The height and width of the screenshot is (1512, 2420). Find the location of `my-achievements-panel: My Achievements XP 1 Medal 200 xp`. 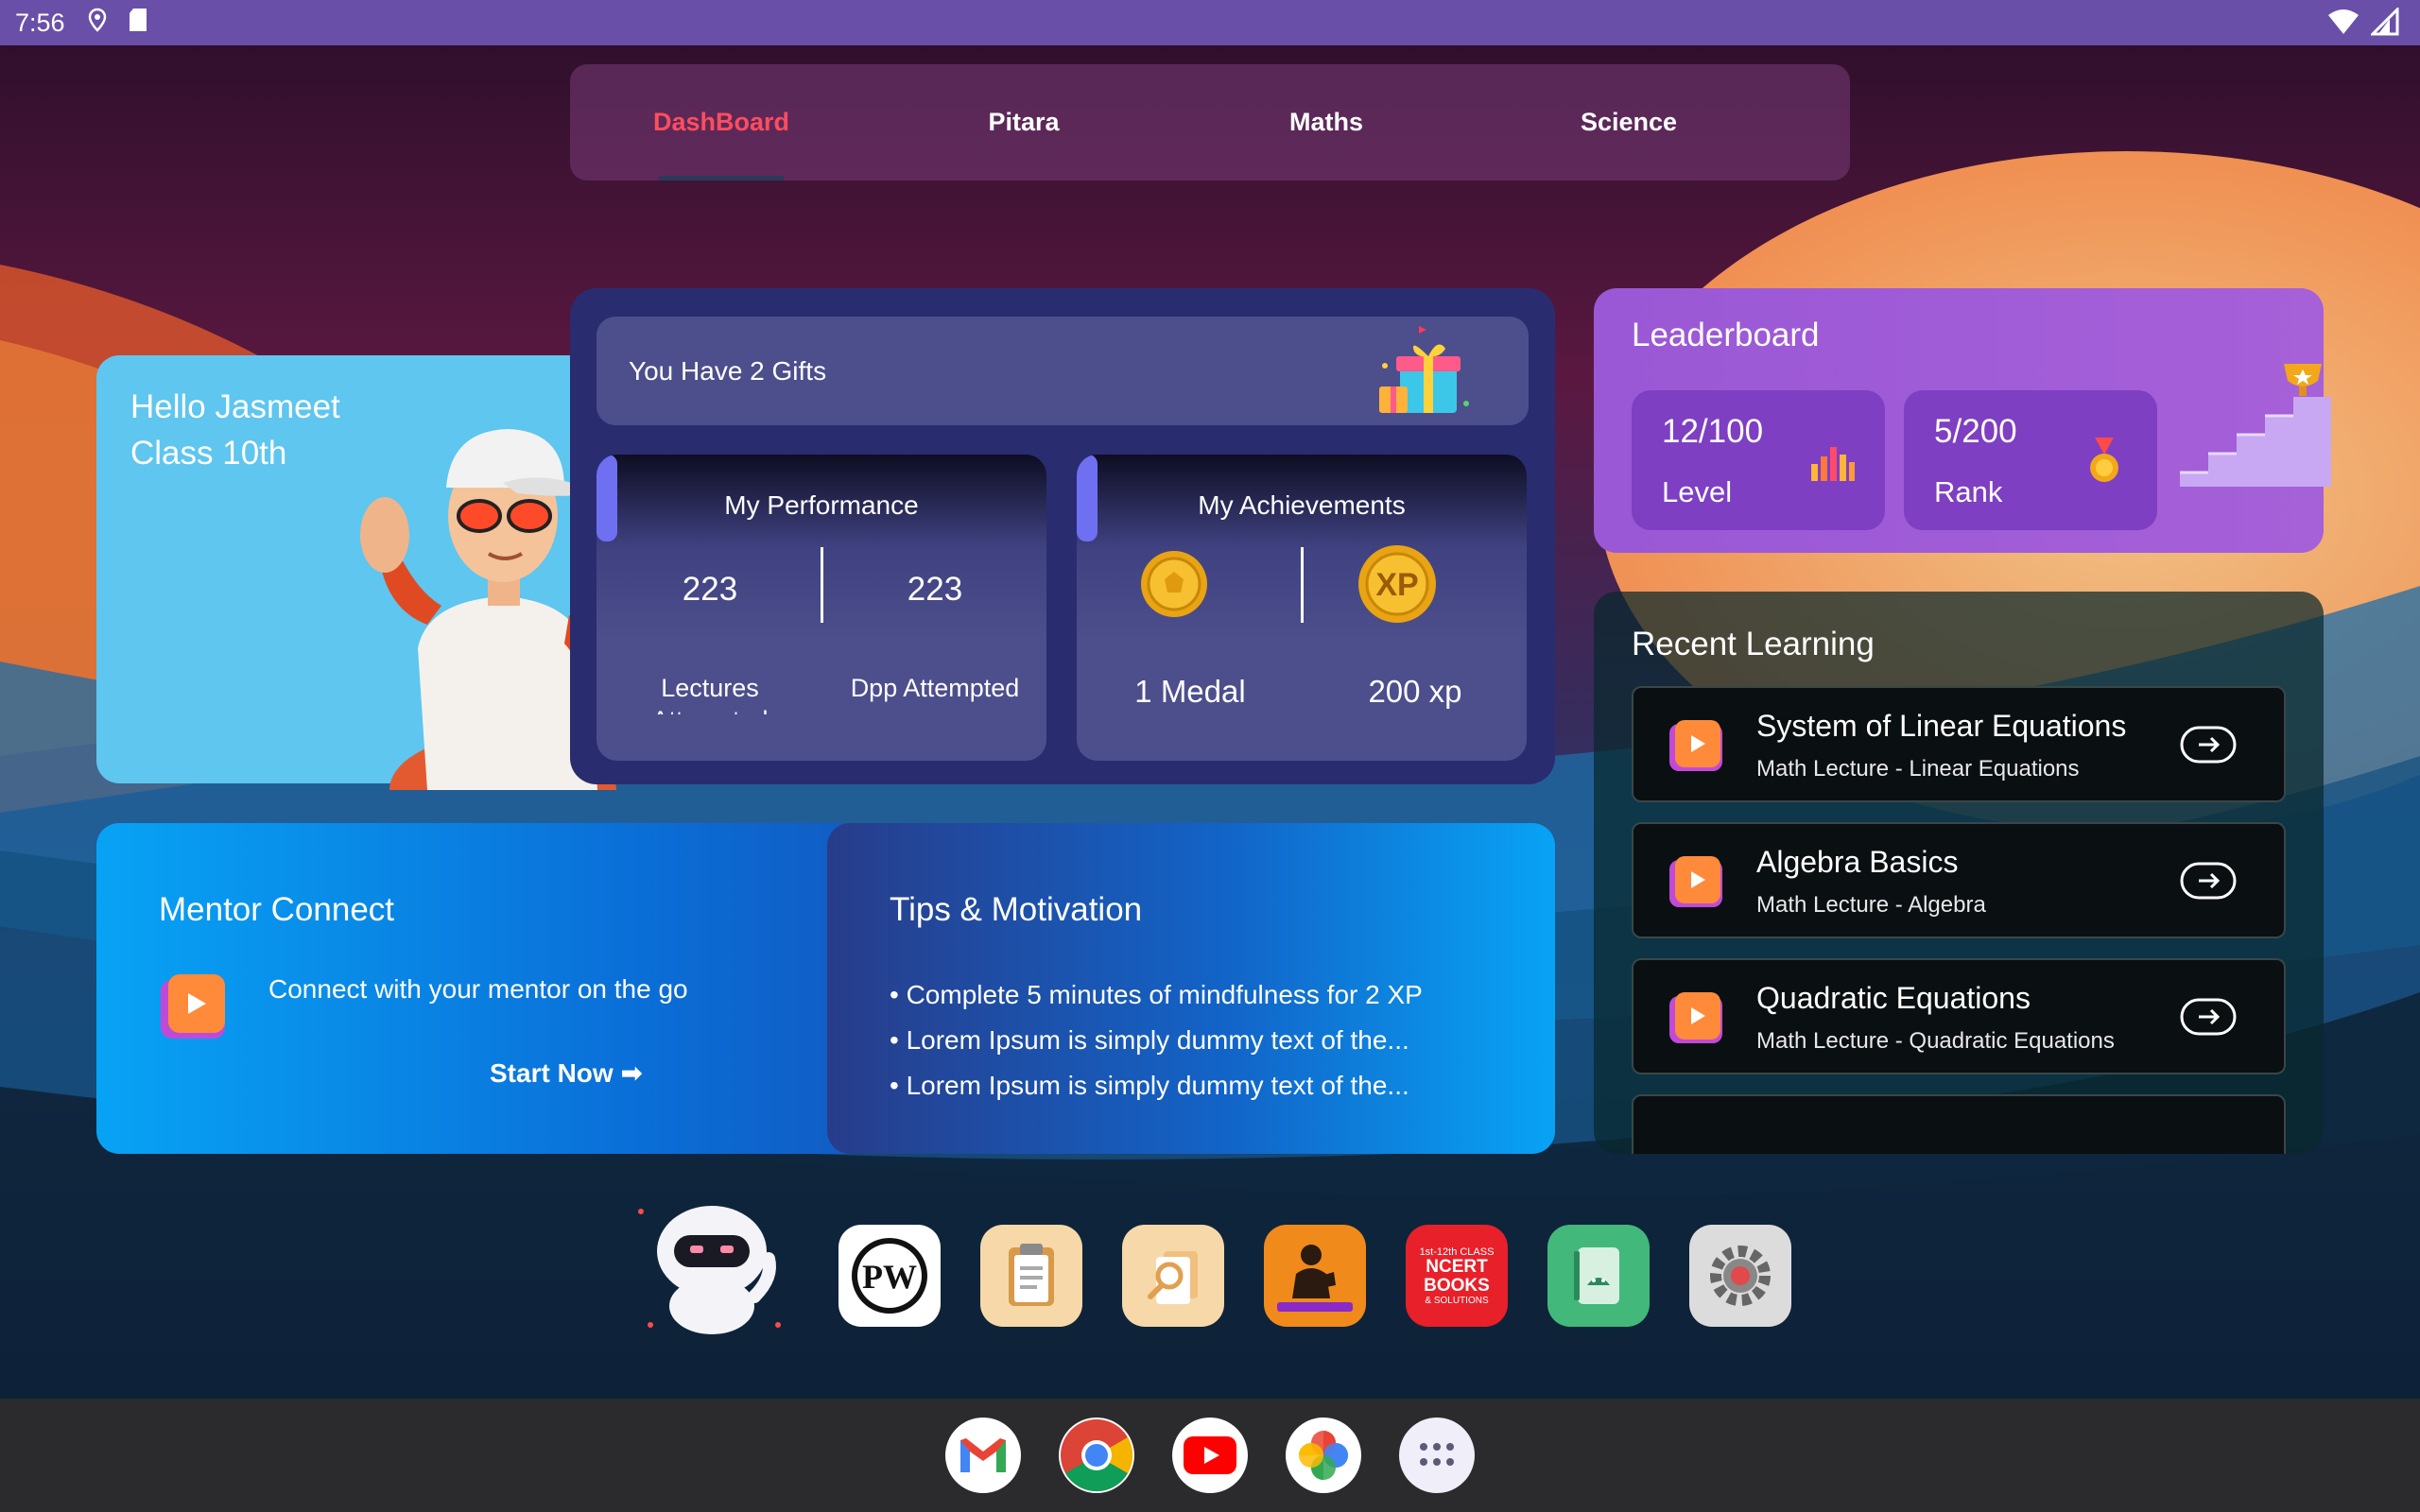

my-achievements-panel: My Achievements XP 1 Medal 200 xp is located at coordinates (1302, 608).